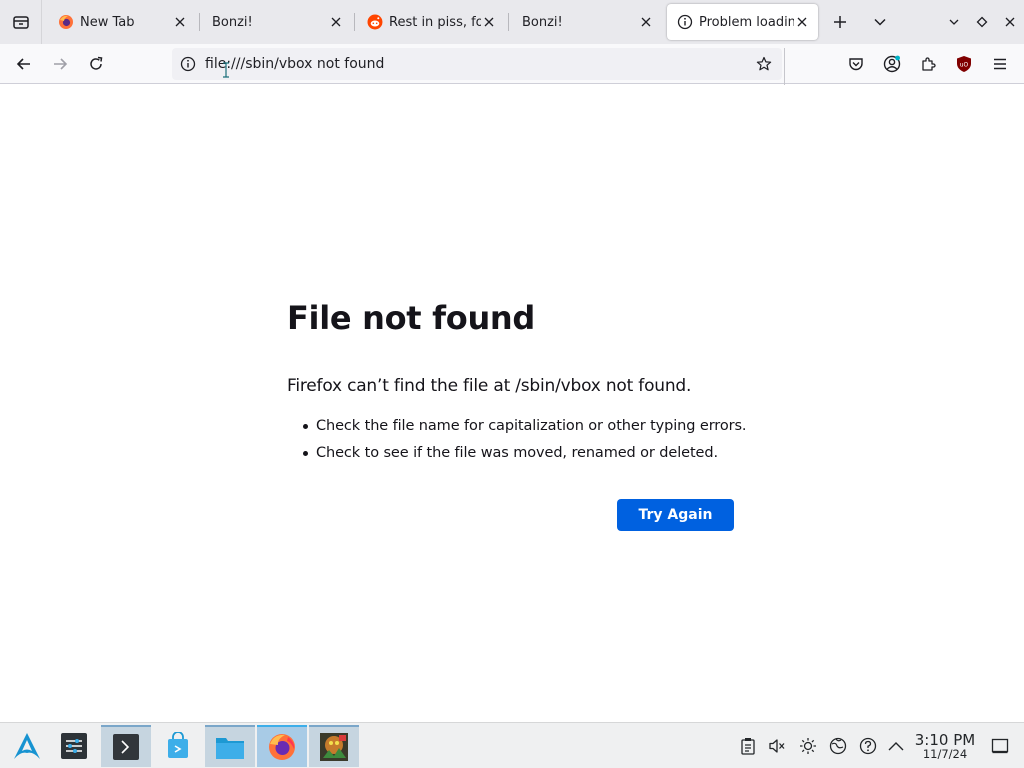 The image size is (1024, 768). Describe the element at coordinates (512, 745) in the screenshot. I see `taskbar` at that location.